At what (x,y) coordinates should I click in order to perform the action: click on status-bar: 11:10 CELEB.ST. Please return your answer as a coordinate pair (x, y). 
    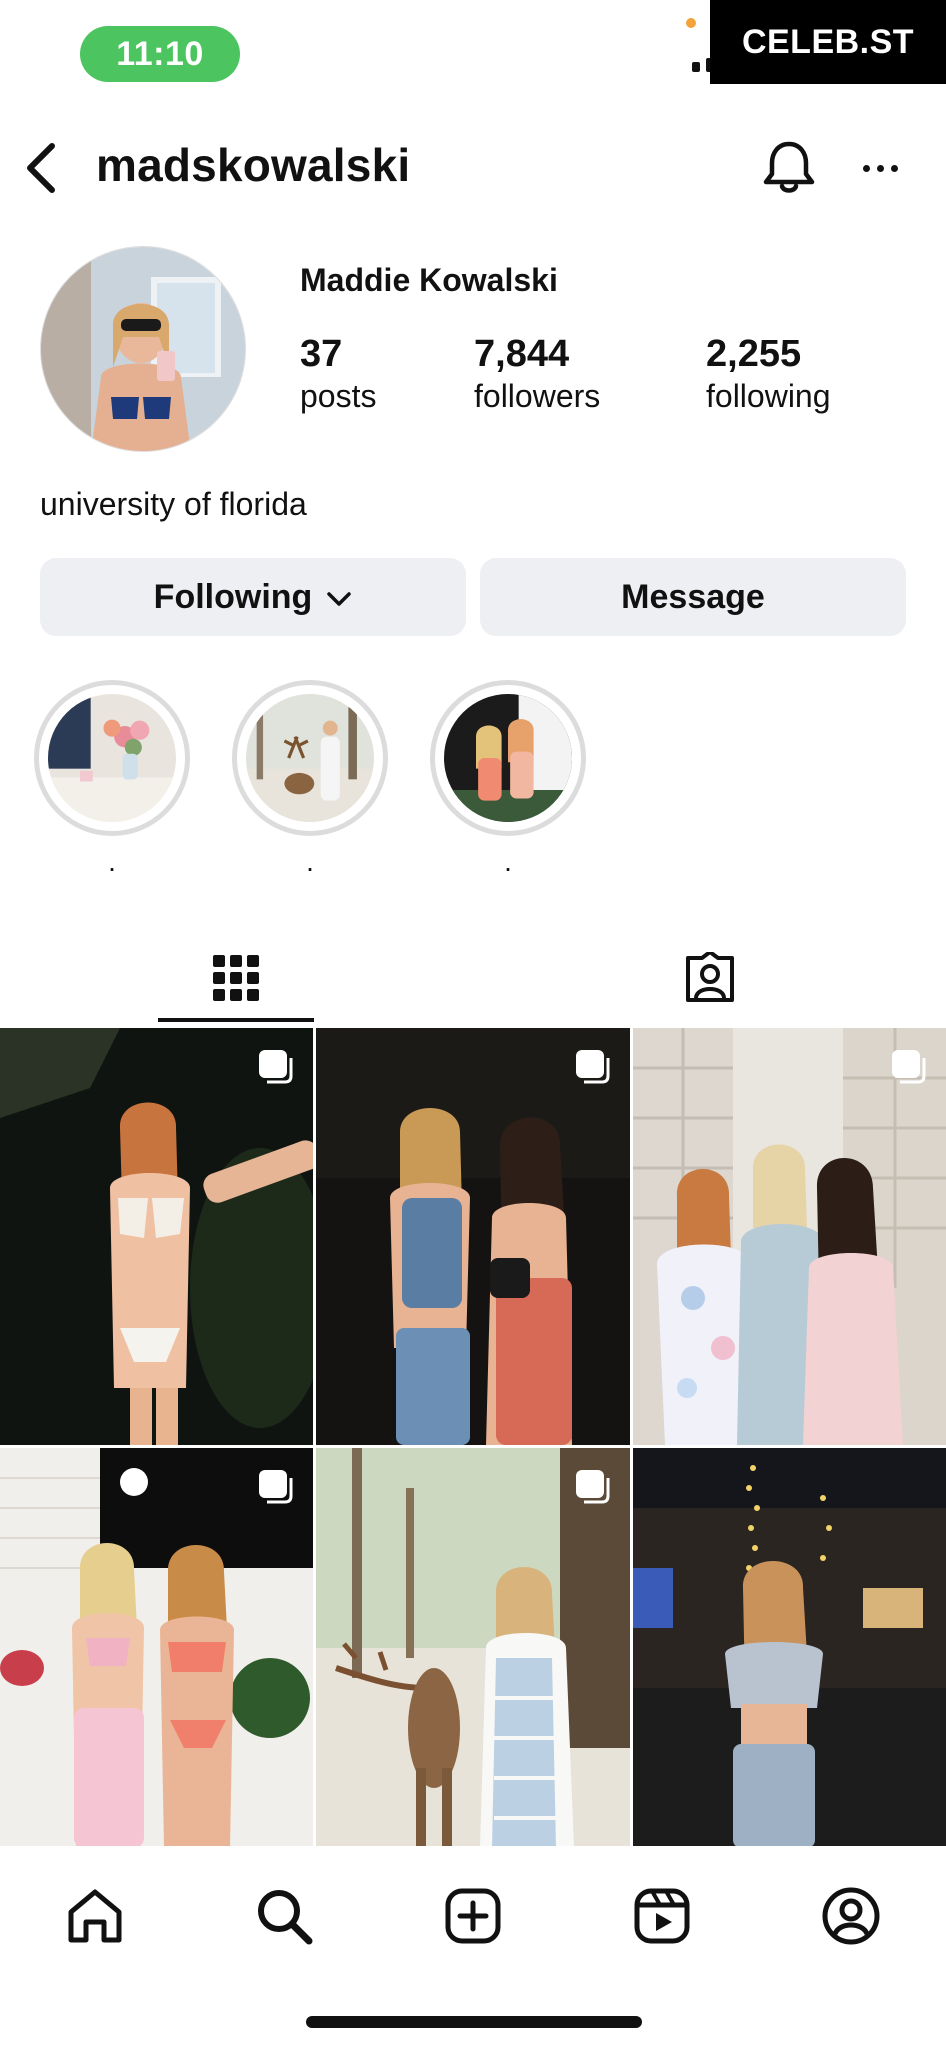
    Looking at the image, I should click on (473, 55).